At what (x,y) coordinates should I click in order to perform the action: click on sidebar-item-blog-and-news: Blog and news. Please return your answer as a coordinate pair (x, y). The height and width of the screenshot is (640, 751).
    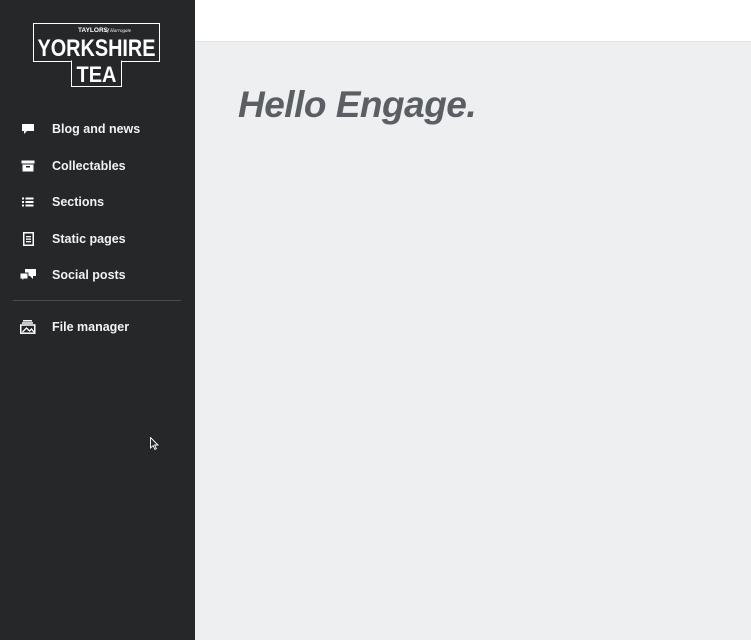
    Looking at the image, I should click on (97, 129).